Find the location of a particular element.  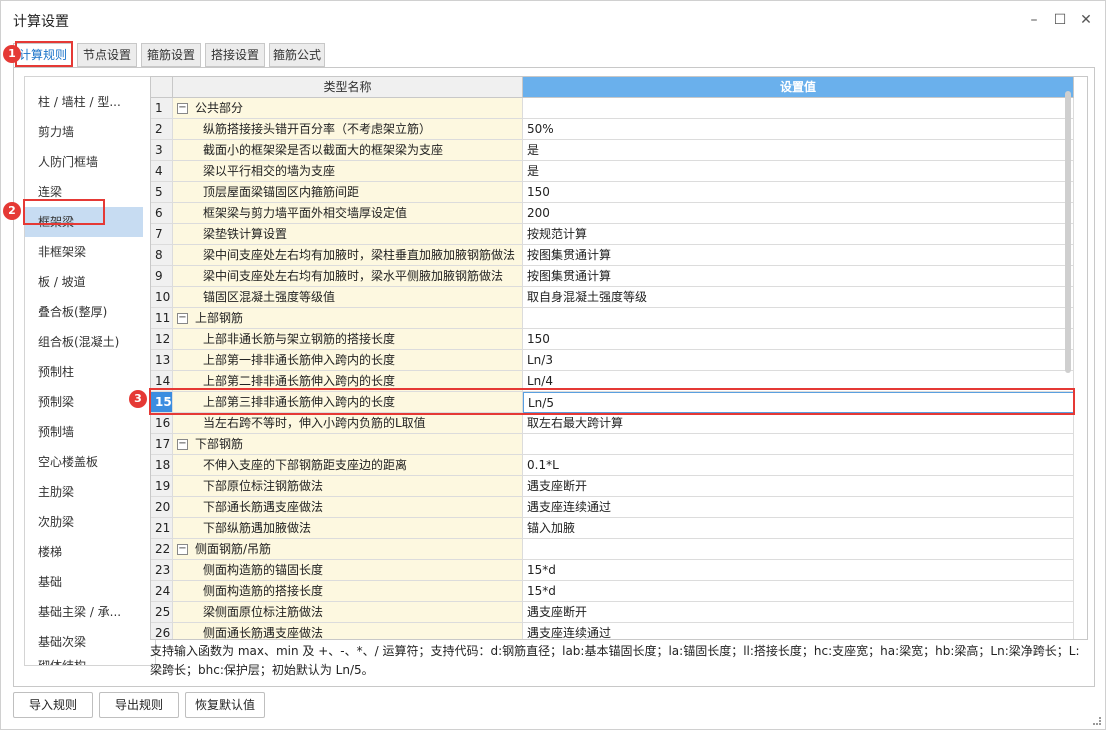

table-row: 26 侧面通长筋遇支座做法 遇支座连续通过 is located at coordinates (612, 631).